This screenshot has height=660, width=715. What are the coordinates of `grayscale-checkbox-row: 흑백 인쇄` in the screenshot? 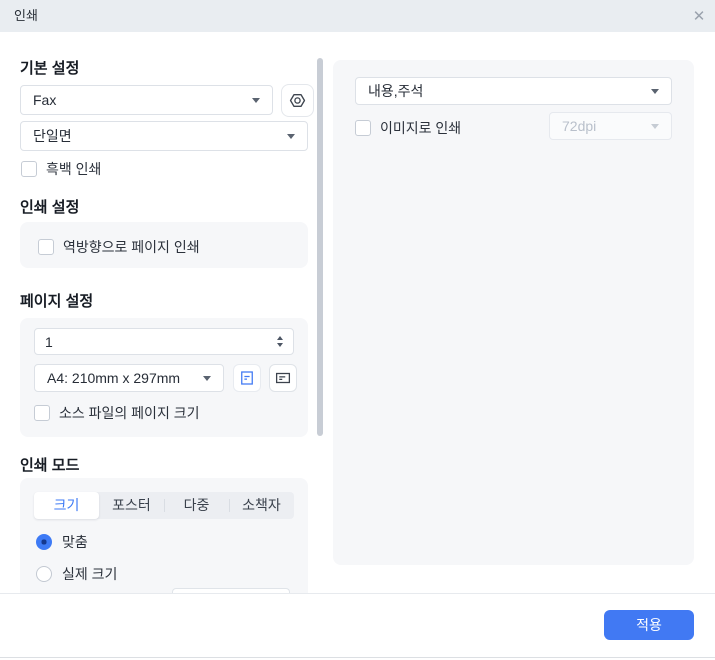 It's located at (61, 169).